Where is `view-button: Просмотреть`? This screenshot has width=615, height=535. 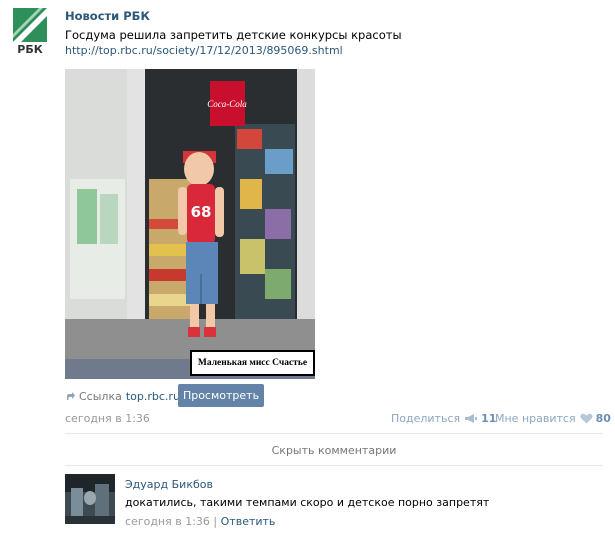 view-button: Просмотреть is located at coordinates (221, 395).